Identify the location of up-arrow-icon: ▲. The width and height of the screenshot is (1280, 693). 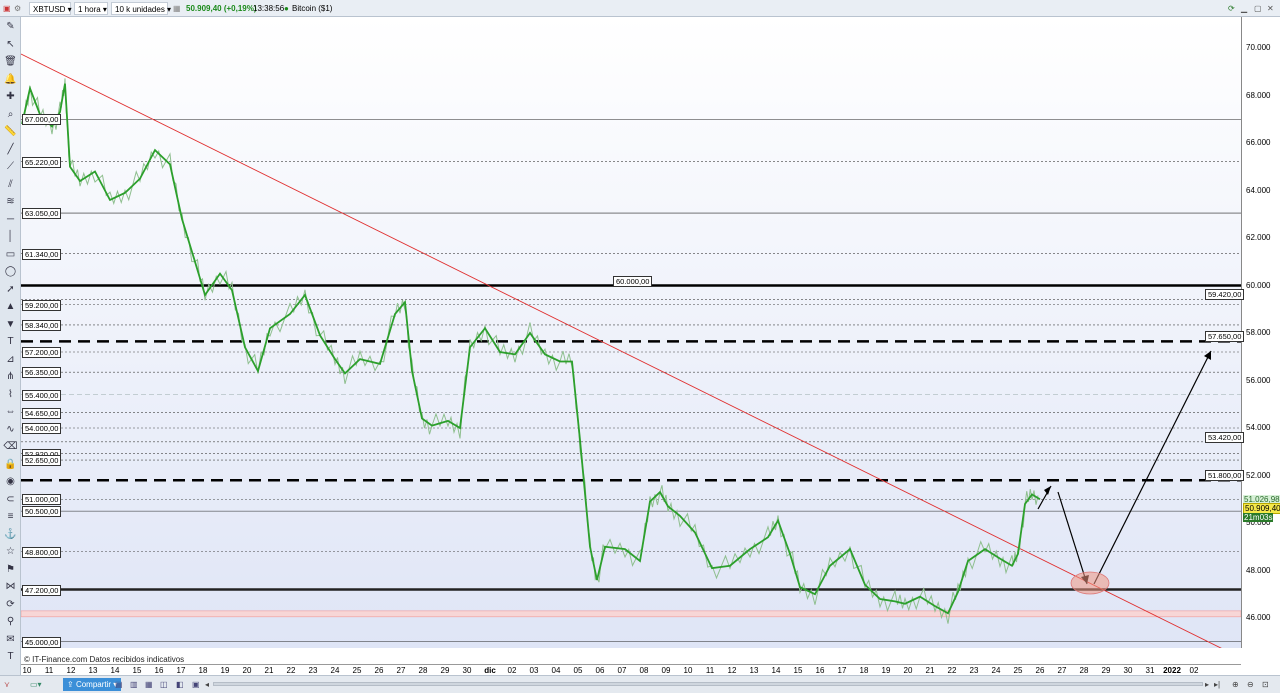
(10, 306).